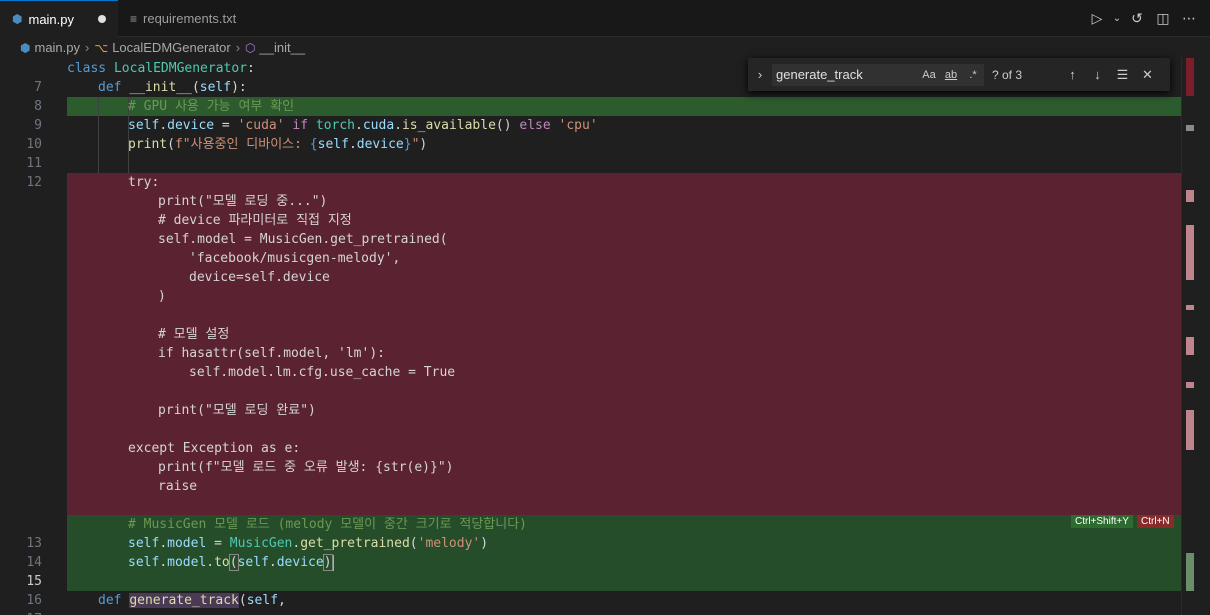  What do you see at coordinates (282, 600) in the screenshot?
I see `token: ,` at bounding box center [282, 600].